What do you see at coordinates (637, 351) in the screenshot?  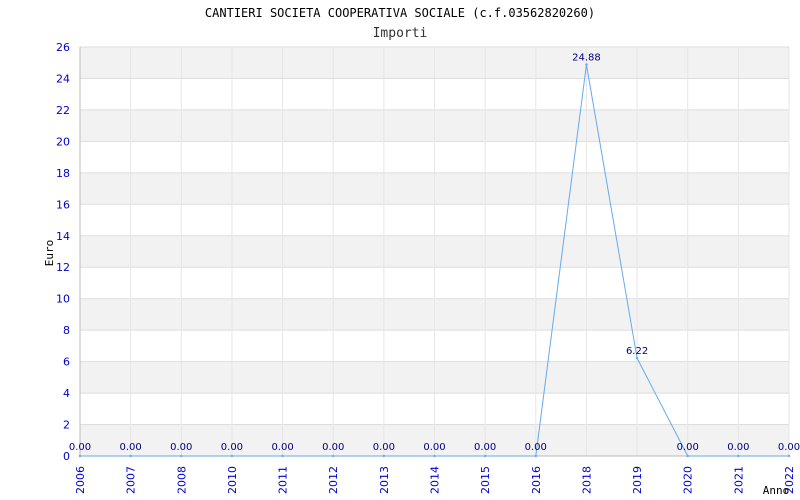 I see `data-label: 6.22` at bounding box center [637, 351].